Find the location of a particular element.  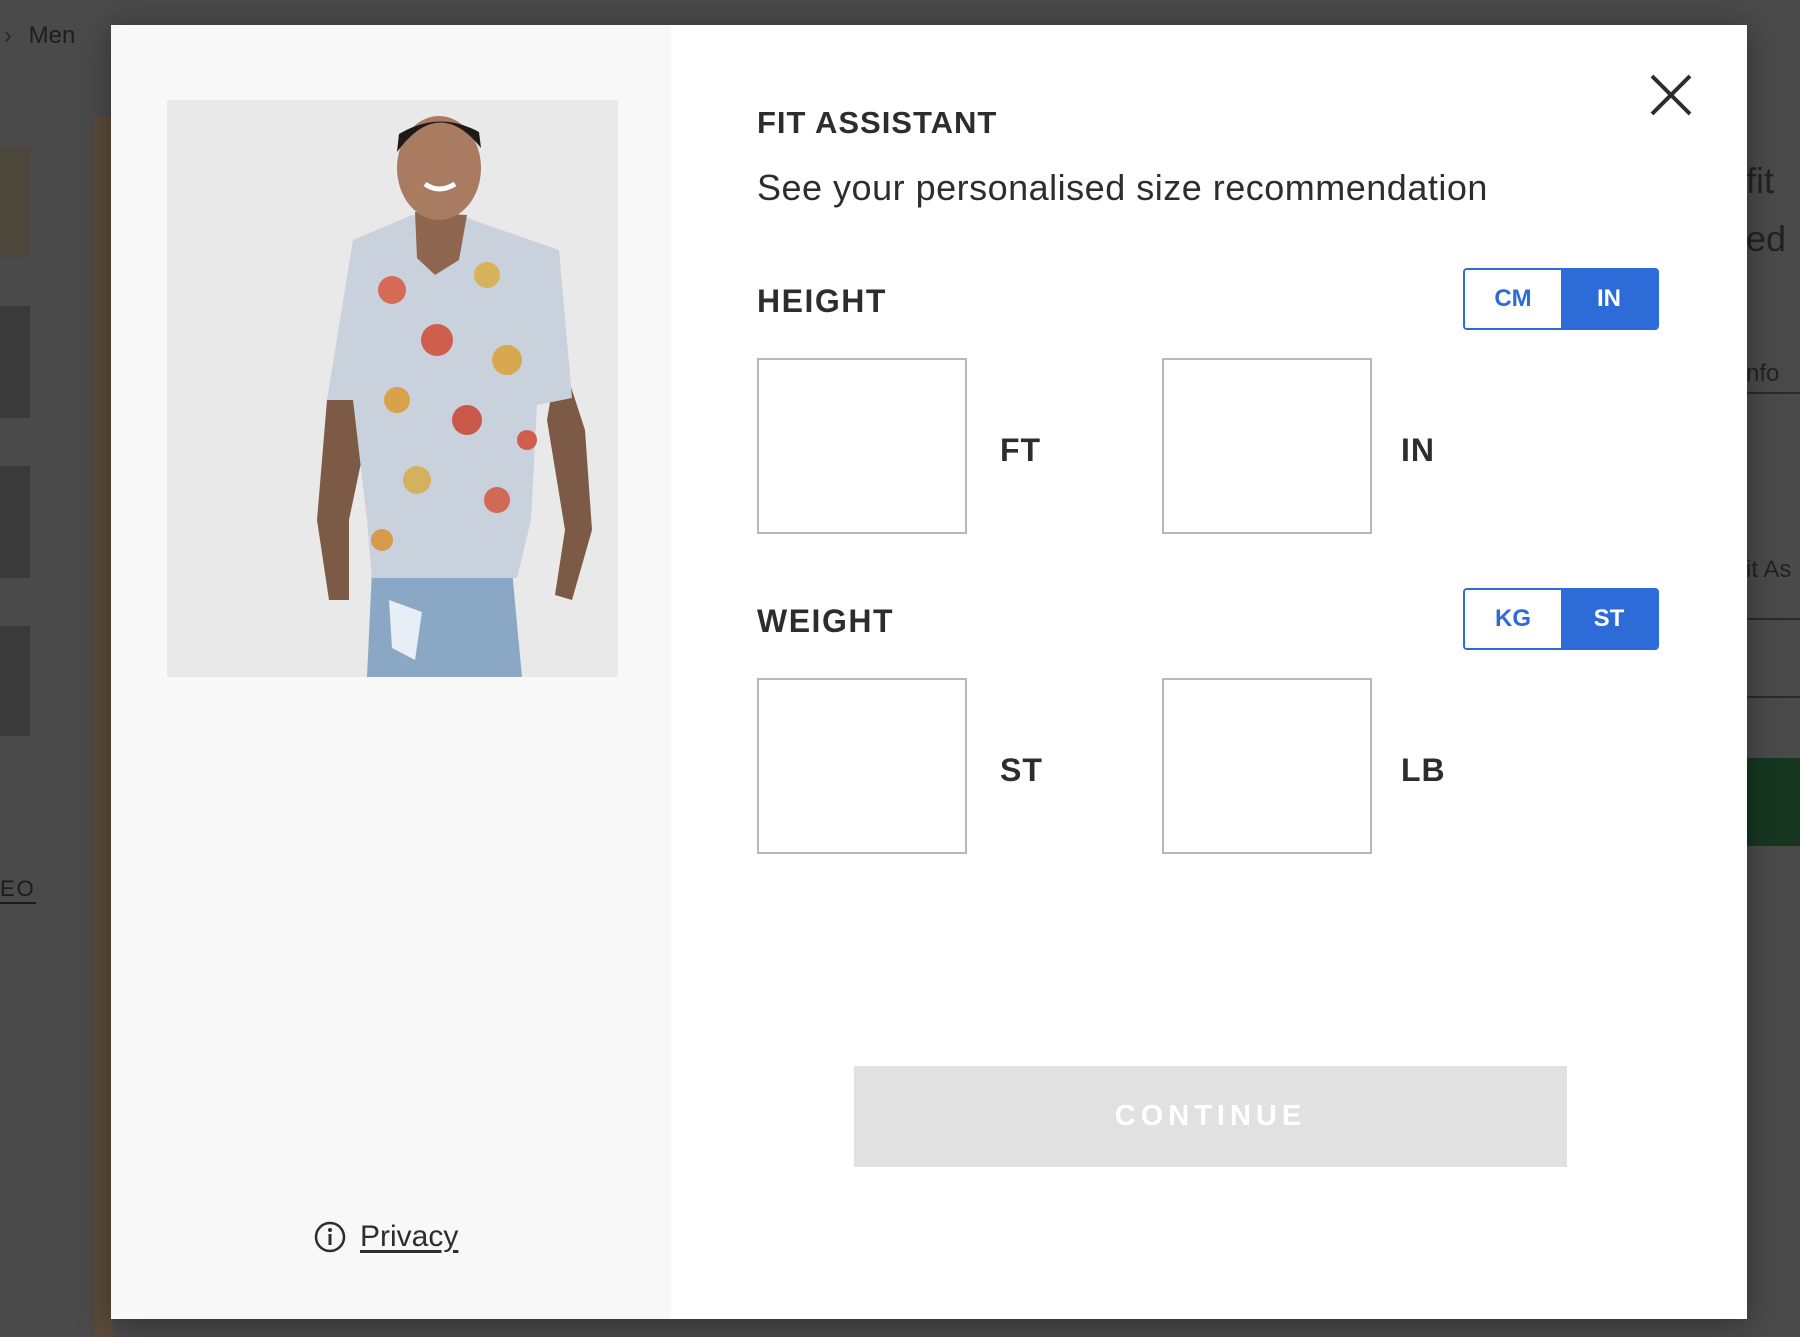

height-unit-cm: CM is located at coordinates (1513, 299).